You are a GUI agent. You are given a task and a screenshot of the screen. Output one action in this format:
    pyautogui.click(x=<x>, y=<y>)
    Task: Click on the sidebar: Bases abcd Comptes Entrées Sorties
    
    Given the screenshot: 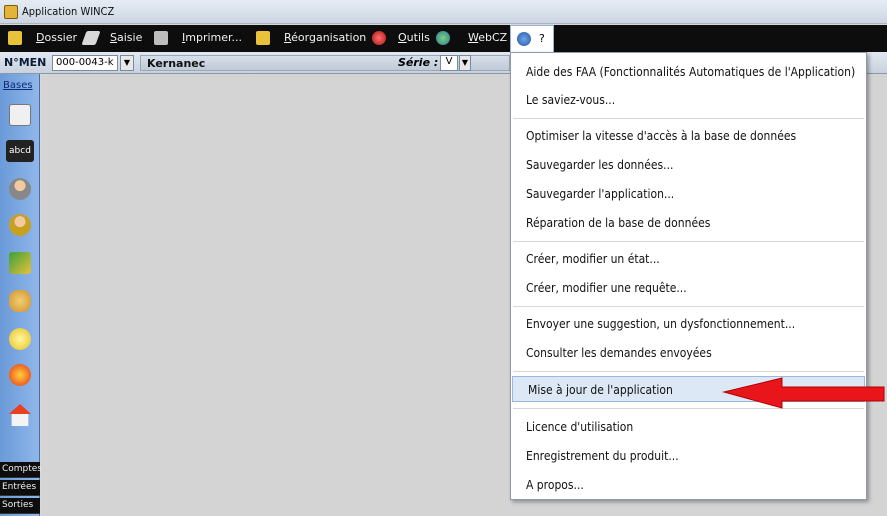 What is the action you would take?
    pyautogui.click(x=21, y=295)
    